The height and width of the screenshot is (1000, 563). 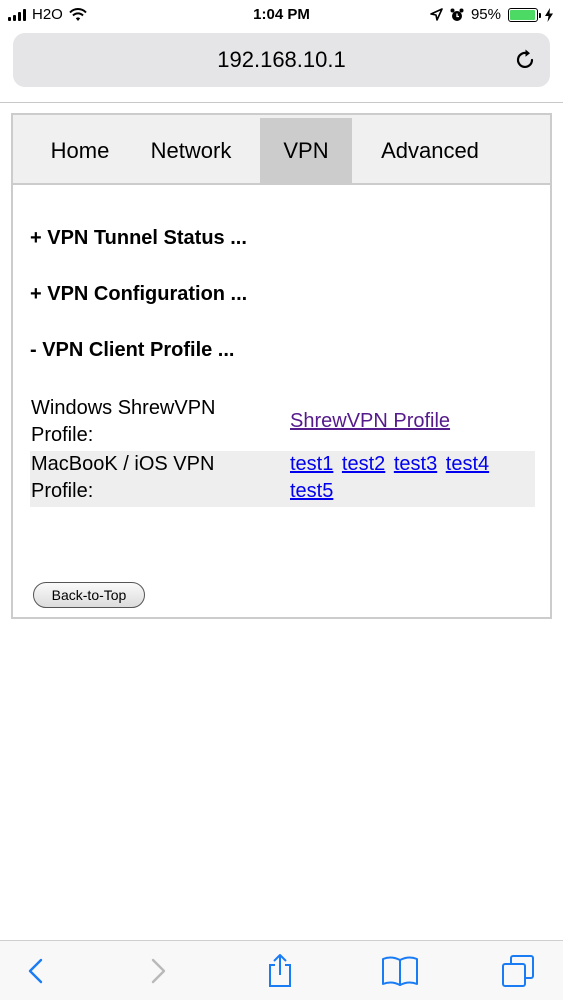 I want to click on back-button, so click(x=36, y=971).